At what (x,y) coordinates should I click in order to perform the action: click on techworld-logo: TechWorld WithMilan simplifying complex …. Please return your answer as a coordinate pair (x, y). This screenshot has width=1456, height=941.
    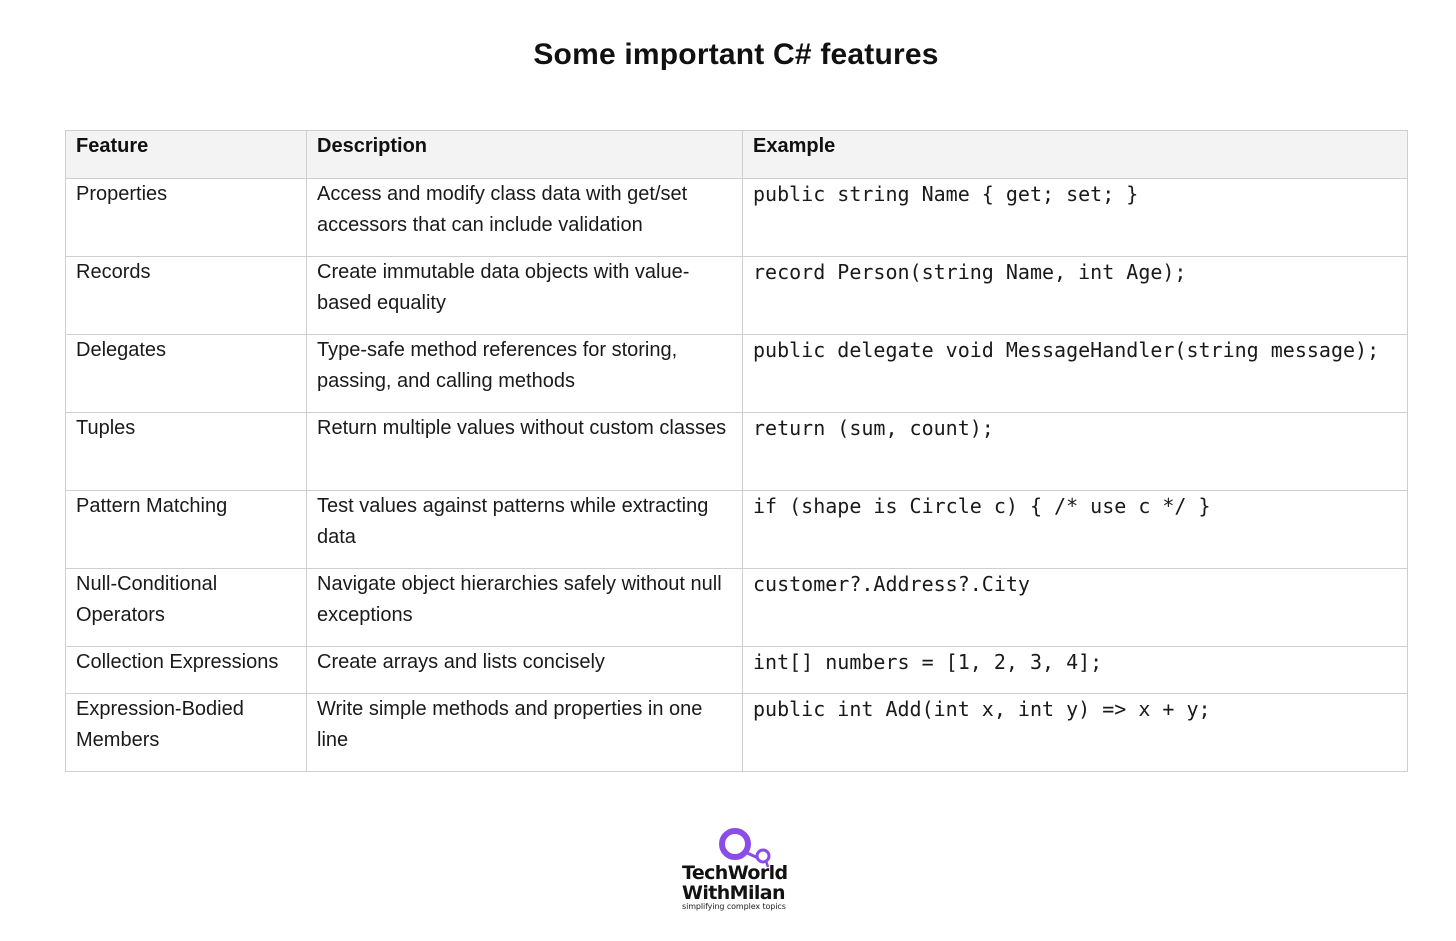
    Looking at the image, I should click on (736, 871).